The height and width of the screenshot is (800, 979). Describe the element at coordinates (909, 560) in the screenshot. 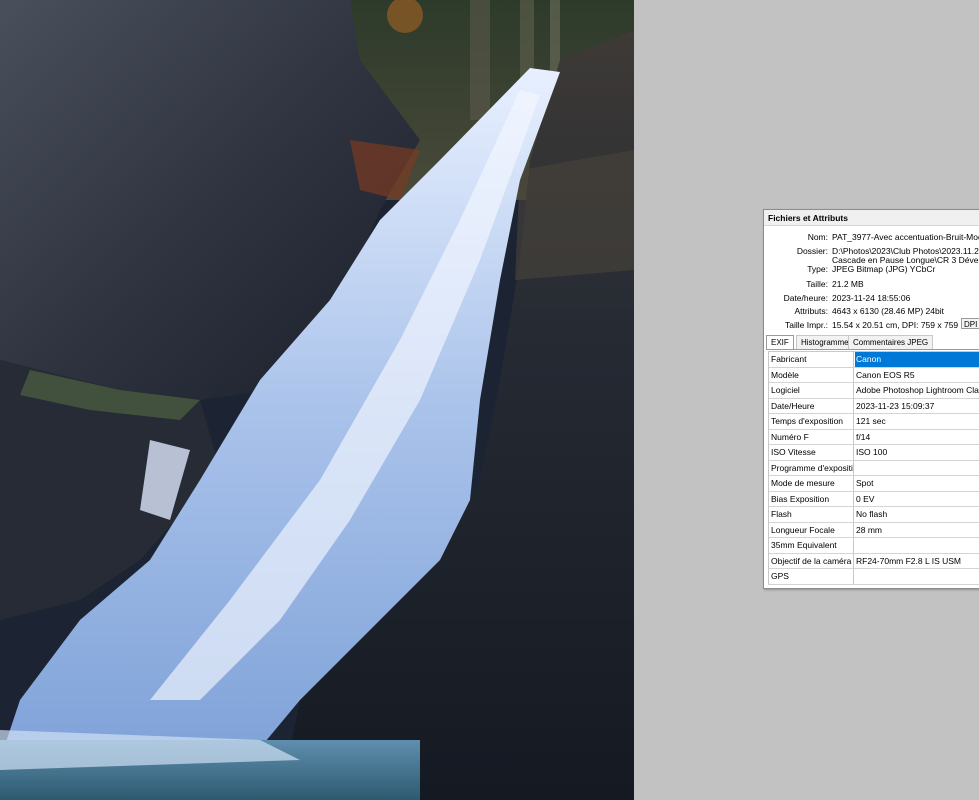

I see `exif-value: RF24-70mm F2.8 L IS USM` at that location.